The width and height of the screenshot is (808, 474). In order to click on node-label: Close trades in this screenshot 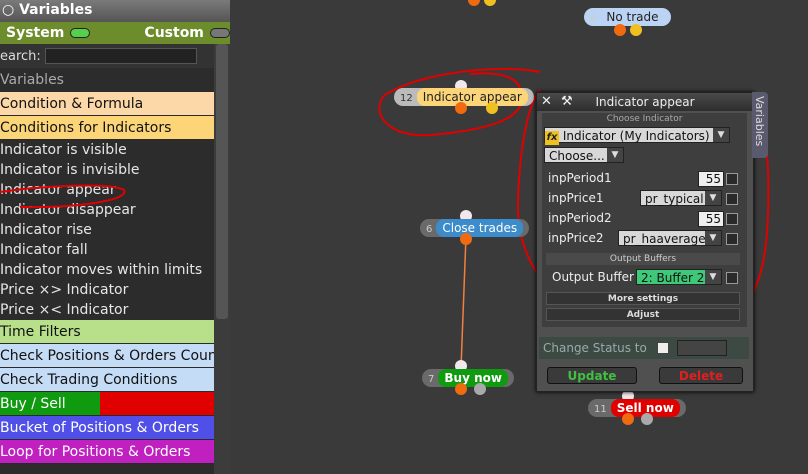, I will do `click(480, 228)`.